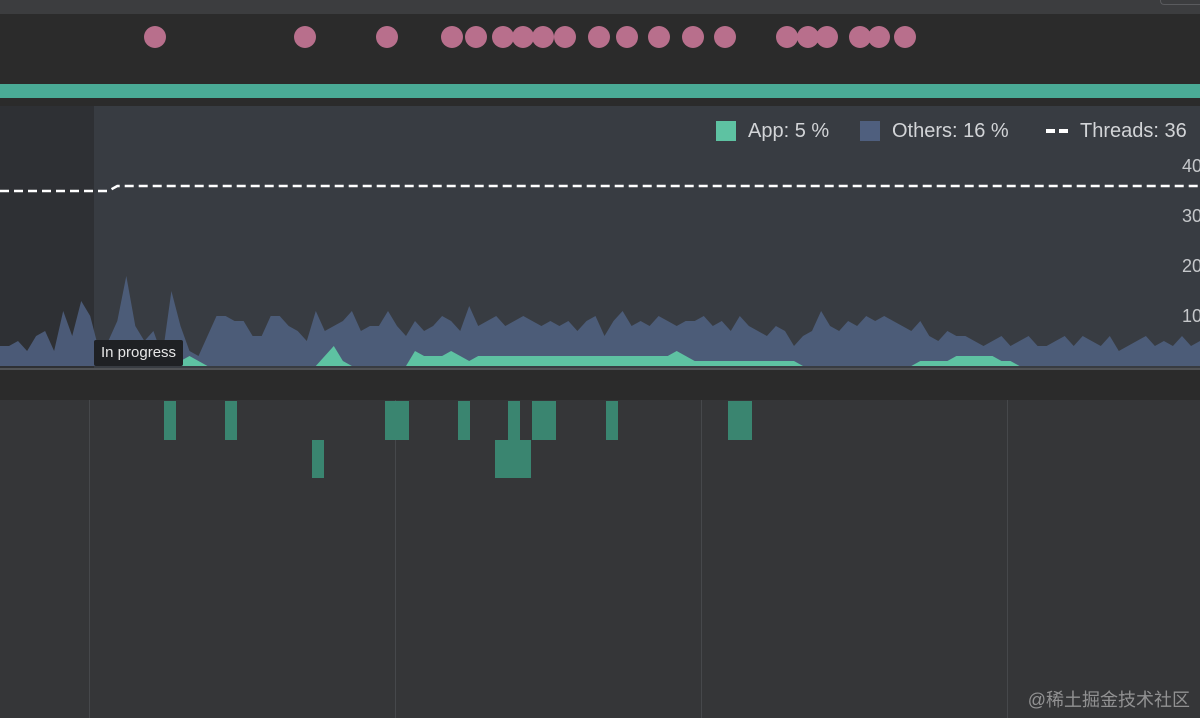 Image resolution: width=1200 pixels, height=718 pixels. What do you see at coordinates (1180, 2) in the screenshot?
I see `toolbar-corner` at bounding box center [1180, 2].